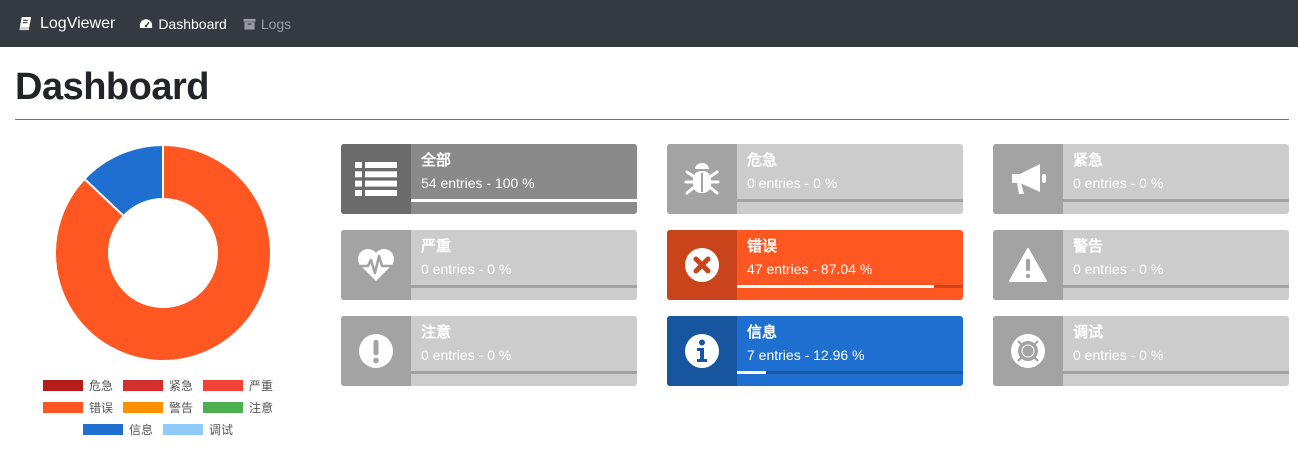 The width and height of the screenshot is (1298, 467). I want to click on level-box-content: 注意 0 entries - 0 %, so click(524, 351).